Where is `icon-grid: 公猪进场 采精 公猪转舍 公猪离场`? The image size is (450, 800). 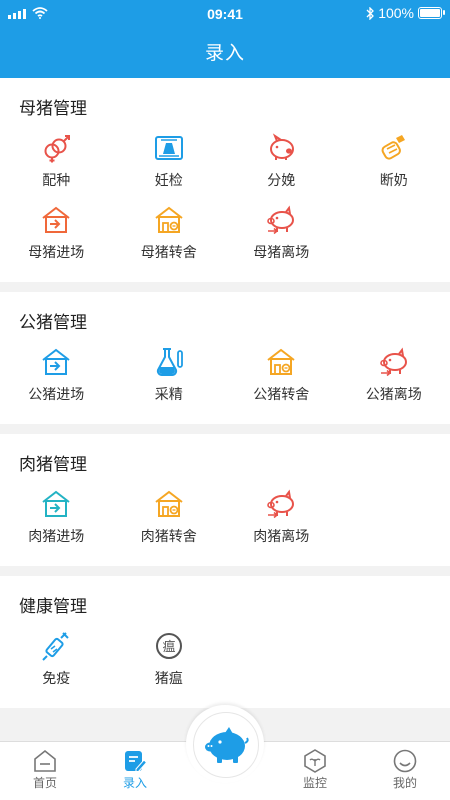 icon-grid: 公猪进场 采精 公猪转舍 公猪离场 is located at coordinates (225, 374).